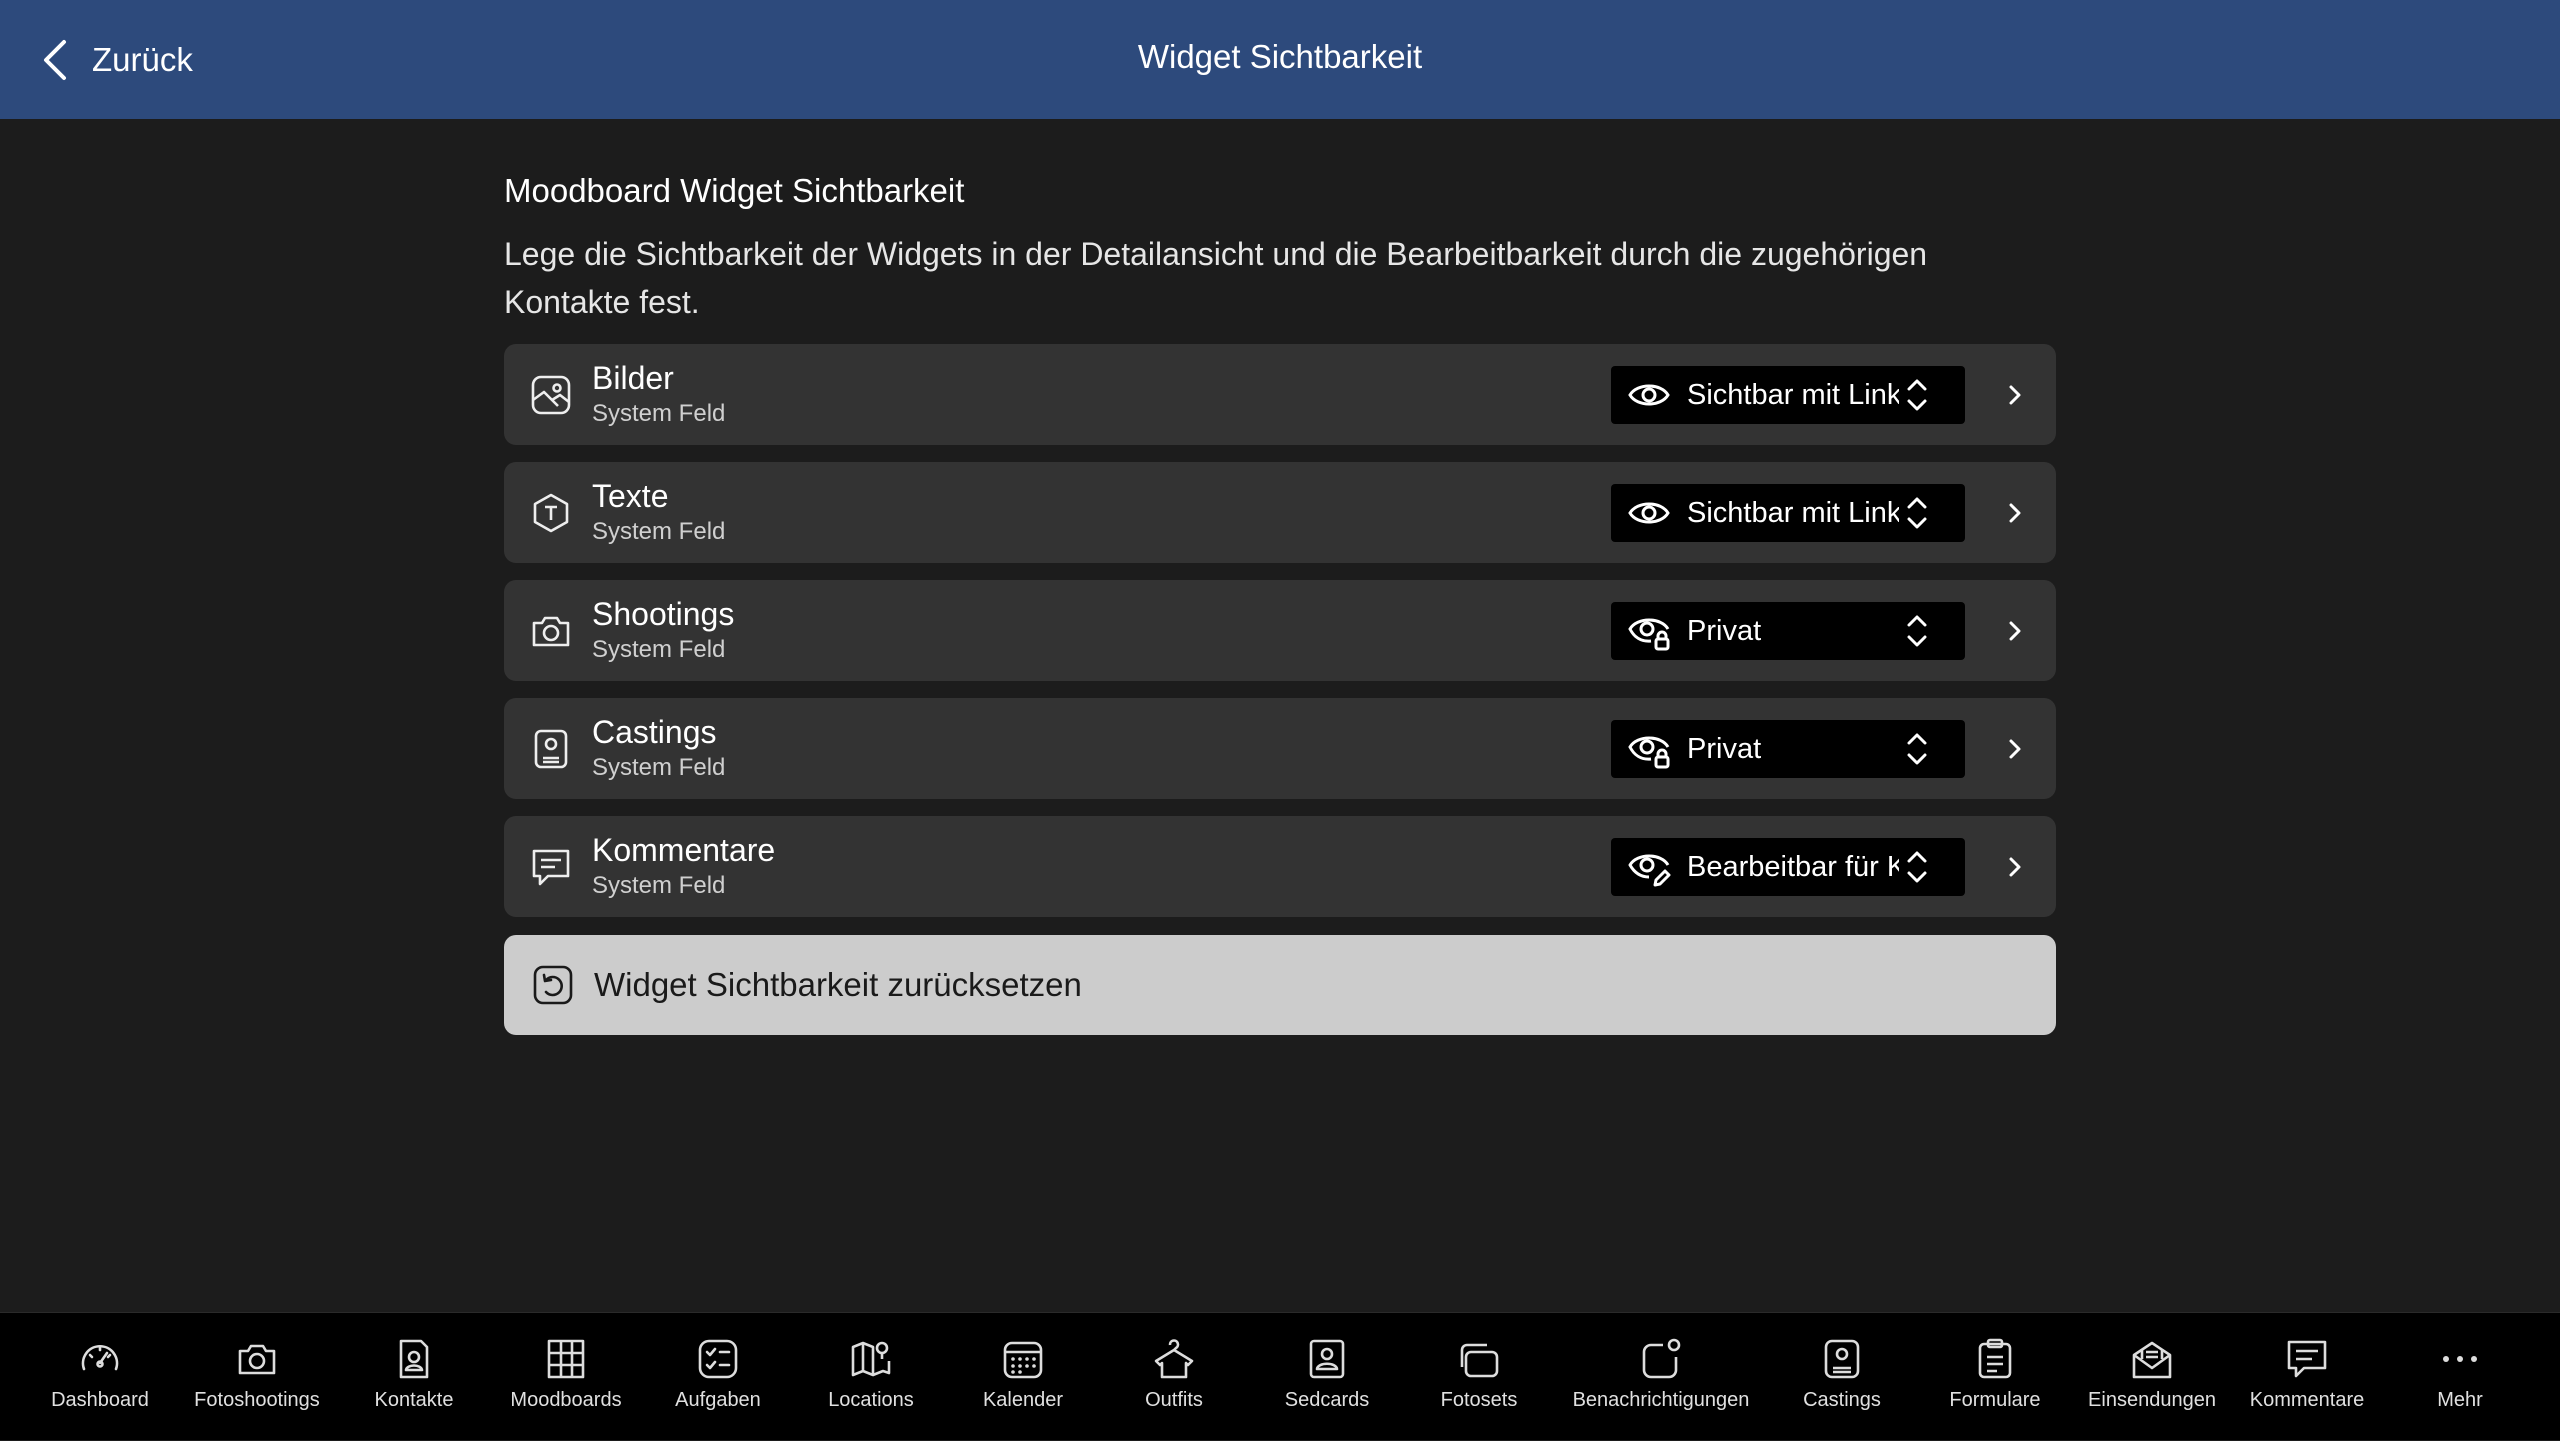 This screenshot has height=1441, width=2560. Describe the element at coordinates (414, 1359) in the screenshot. I see `contact-icon` at that location.